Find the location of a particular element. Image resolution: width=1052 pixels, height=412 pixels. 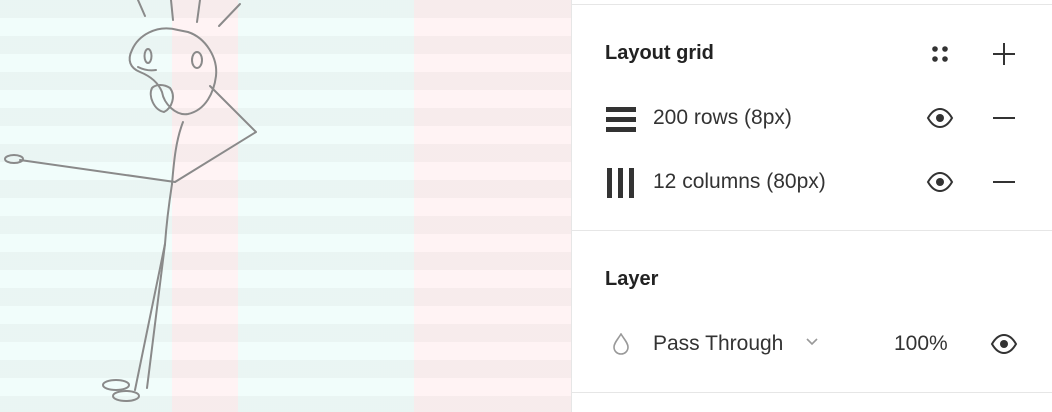

add-layout-grid-button is located at coordinates (1004, 54).